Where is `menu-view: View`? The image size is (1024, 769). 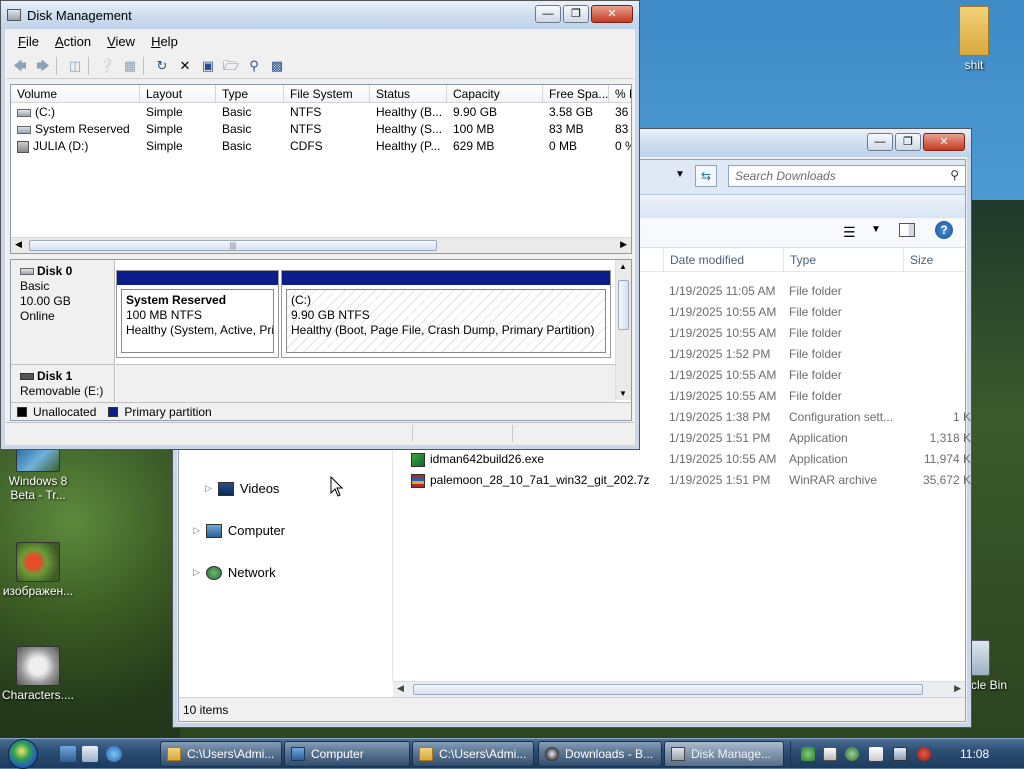
menu-view: View is located at coordinates (121, 41).